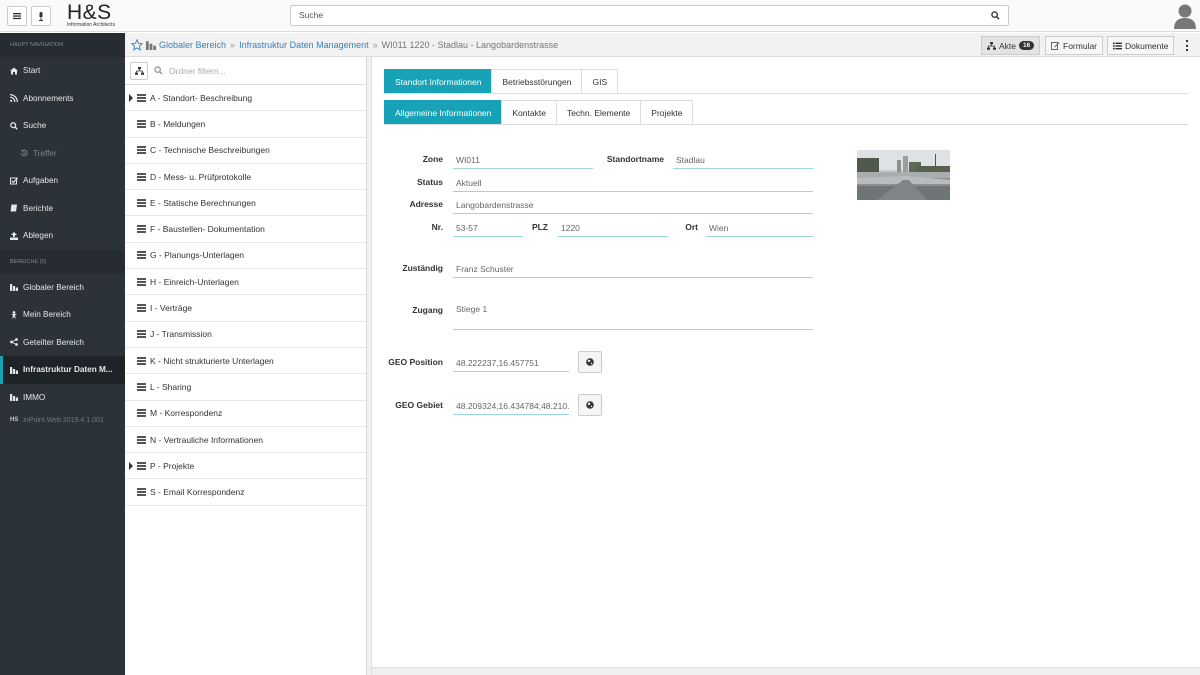 This screenshot has height=675, width=1200. Describe the element at coordinates (172, 465) in the screenshot. I see `folder-item-label: P - Projekte` at that location.